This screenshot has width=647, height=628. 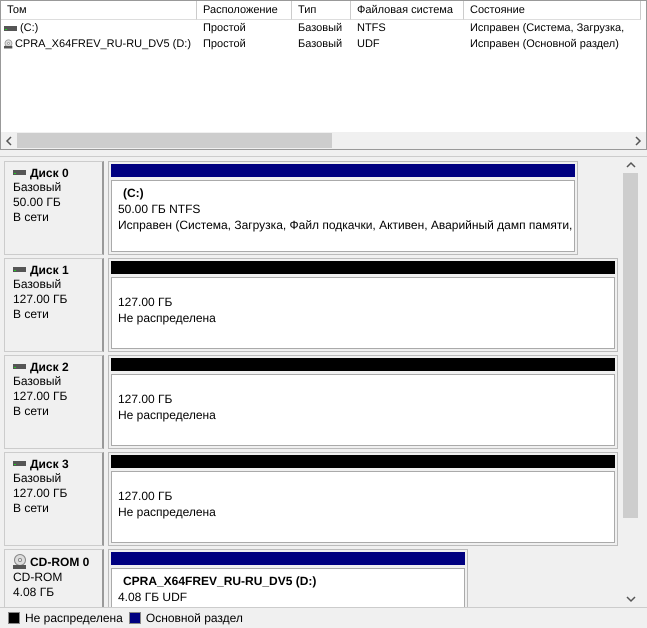 I want to click on scroll-up-icon, so click(x=631, y=165).